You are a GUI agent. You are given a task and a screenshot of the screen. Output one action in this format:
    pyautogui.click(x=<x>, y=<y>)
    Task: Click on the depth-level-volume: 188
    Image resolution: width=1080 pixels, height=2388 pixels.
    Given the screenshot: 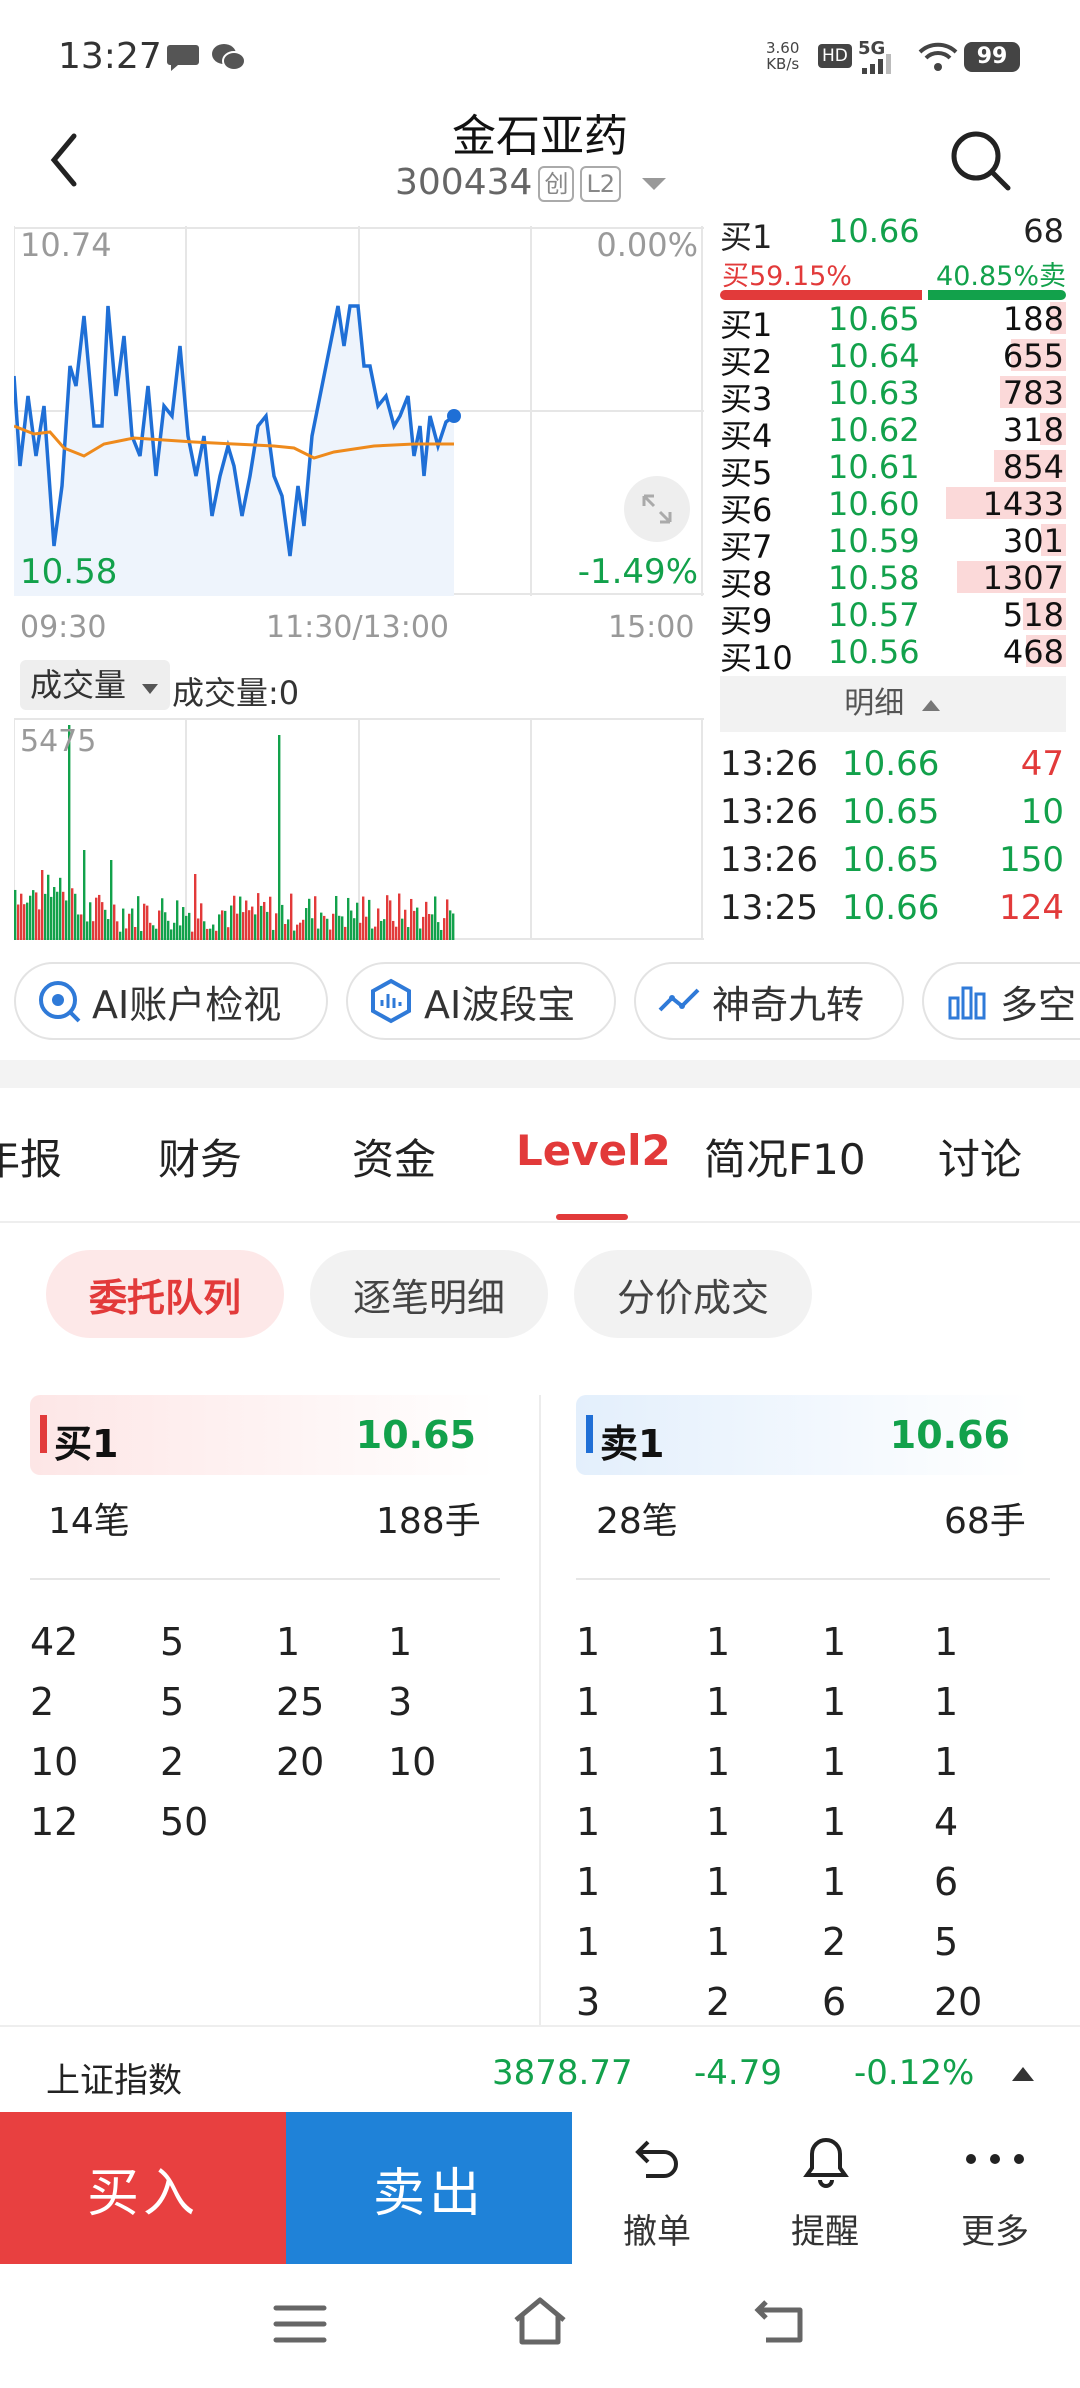 What is the action you would take?
    pyautogui.click(x=1033, y=319)
    